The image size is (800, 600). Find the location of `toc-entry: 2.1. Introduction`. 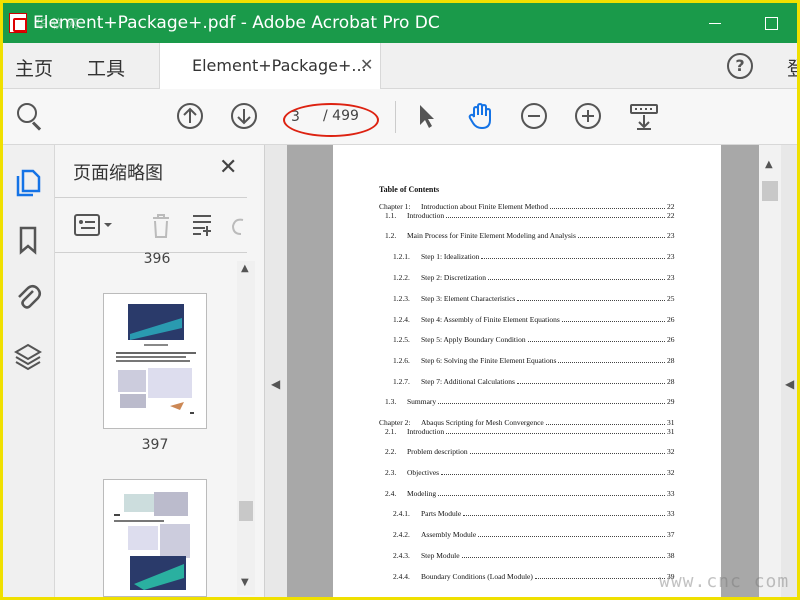

toc-entry: 2.1. Introduction is located at coordinates (414, 431).